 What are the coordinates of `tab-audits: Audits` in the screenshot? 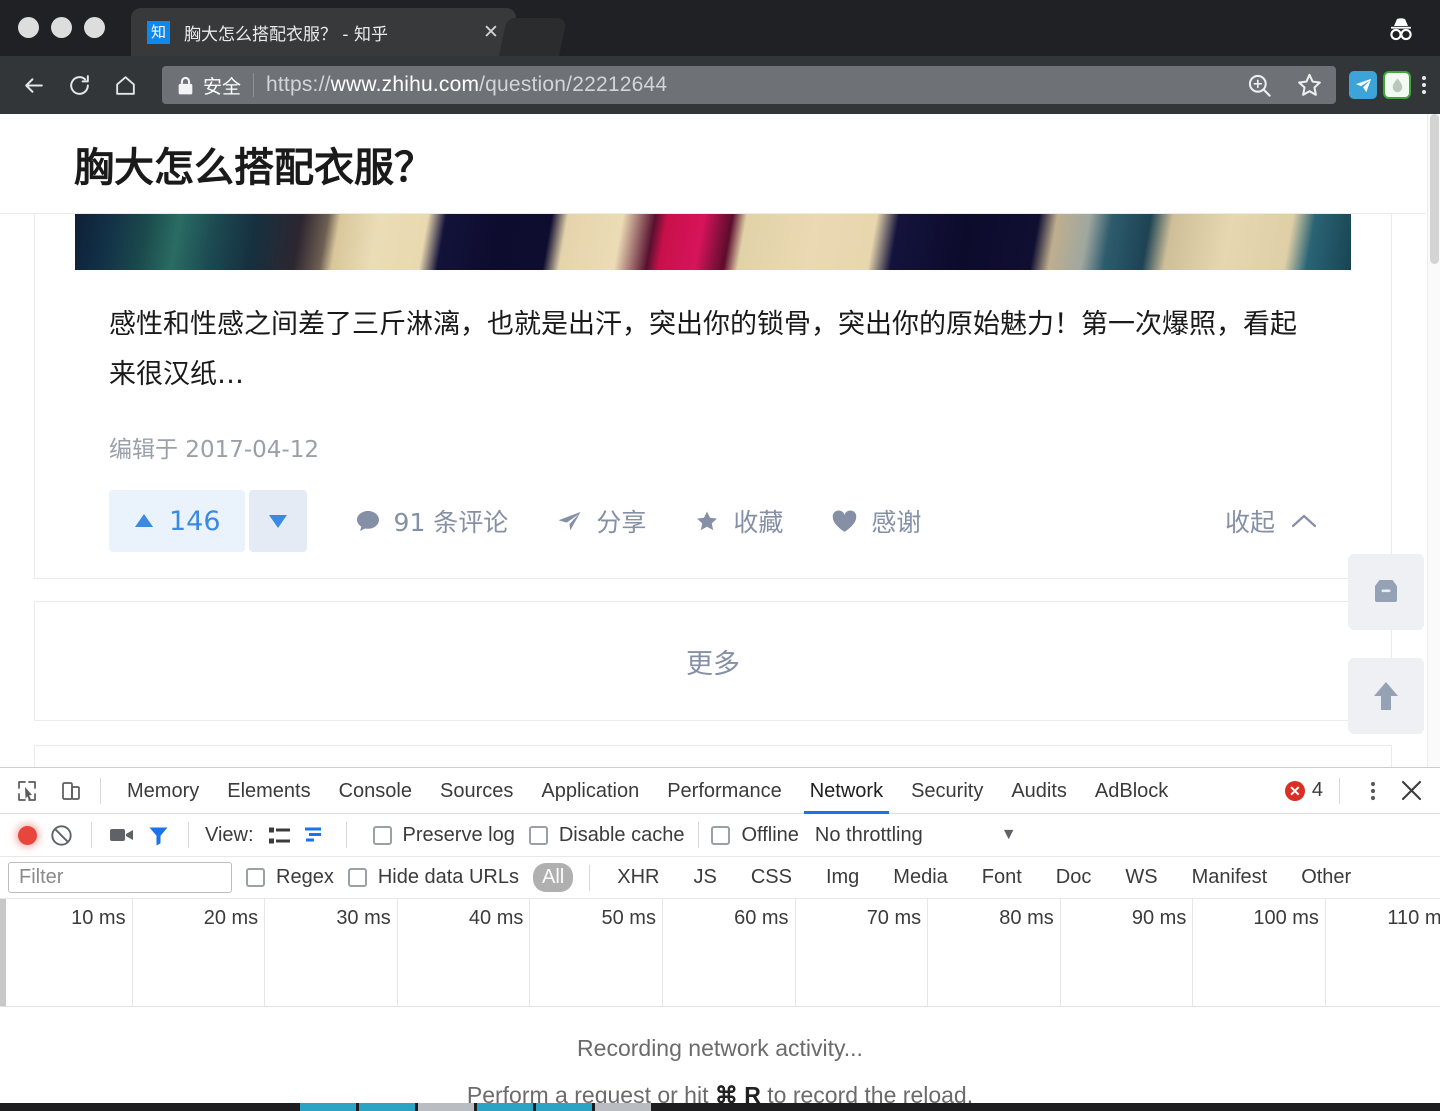 It's located at (1039, 791).